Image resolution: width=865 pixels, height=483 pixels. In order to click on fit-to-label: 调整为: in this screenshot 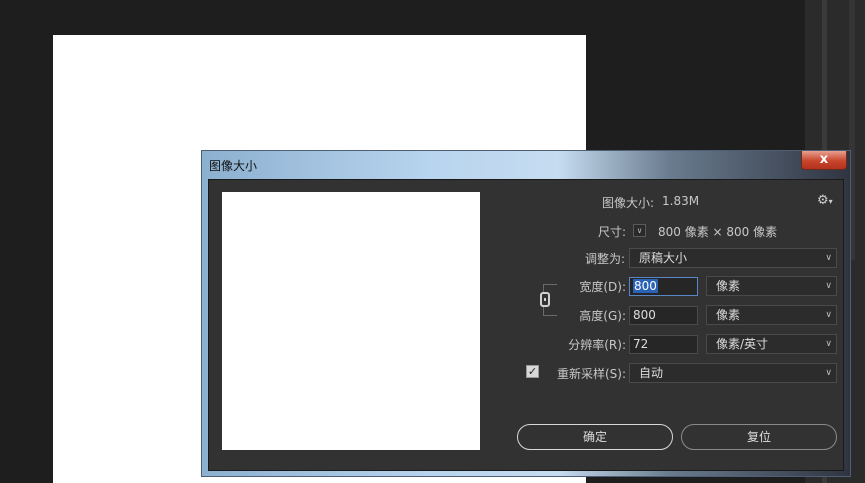, I will do `click(604, 259)`.